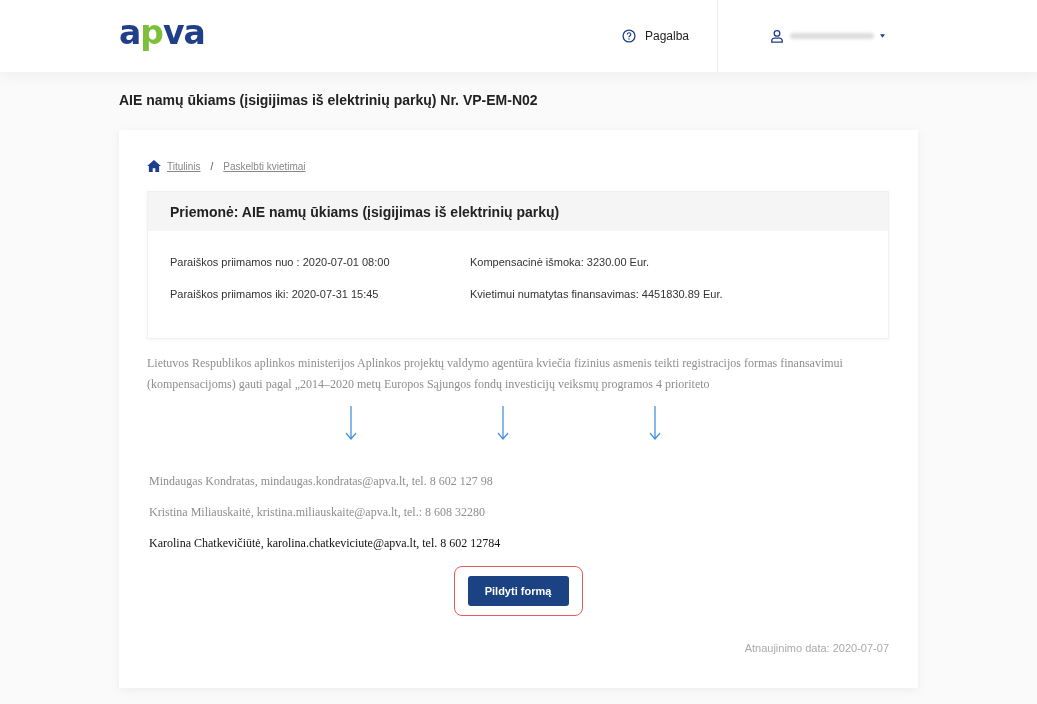 Image resolution: width=1037 pixels, height=704 pixels. I want to click on page-title: AIE namų ūkiams (įsigijimas iš elektrinių parkų) Nr. VP-EM-N02, so click(329, 101).